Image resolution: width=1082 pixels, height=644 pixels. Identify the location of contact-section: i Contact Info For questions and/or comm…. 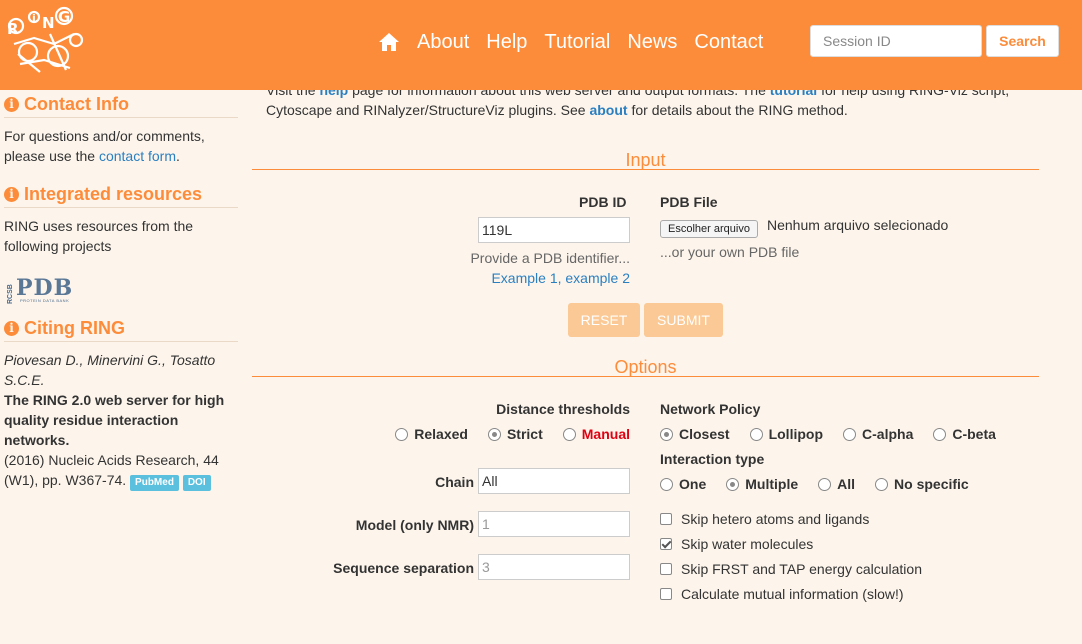
(121, 130).